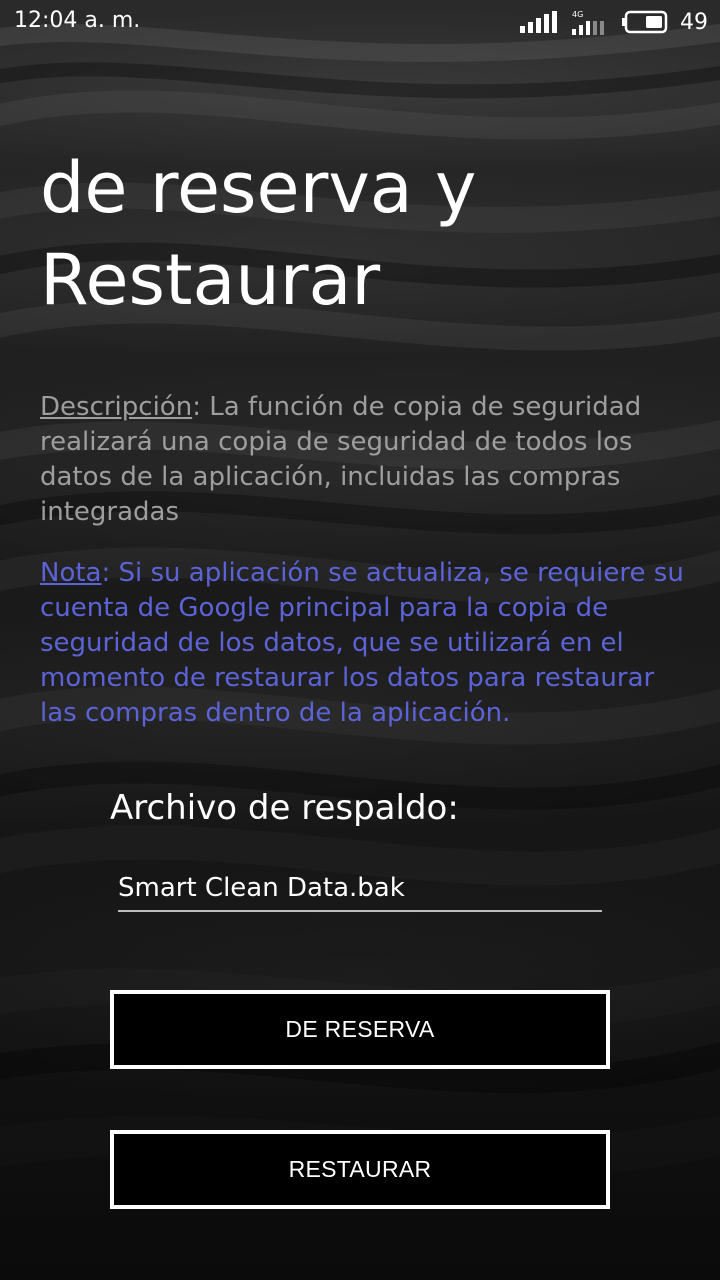  Describe the element at coordinates (71, 573) in the screenshot. I see `note-label: Nota` at that location.